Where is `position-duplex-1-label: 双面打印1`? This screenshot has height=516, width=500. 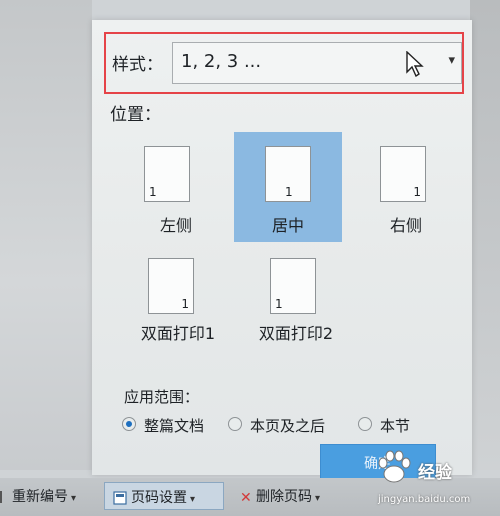
position-duplex-1-label: 双面打印1 is located at coordinates (178, 333).